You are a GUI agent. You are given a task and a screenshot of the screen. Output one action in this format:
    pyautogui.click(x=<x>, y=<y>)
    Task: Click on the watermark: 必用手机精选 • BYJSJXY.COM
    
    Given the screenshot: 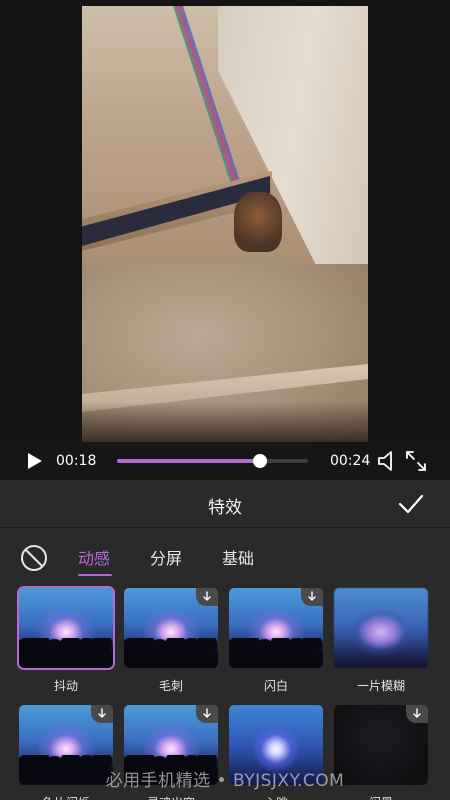 What is the action you would take?
    pyautogui.click(x=225, y=781)
    